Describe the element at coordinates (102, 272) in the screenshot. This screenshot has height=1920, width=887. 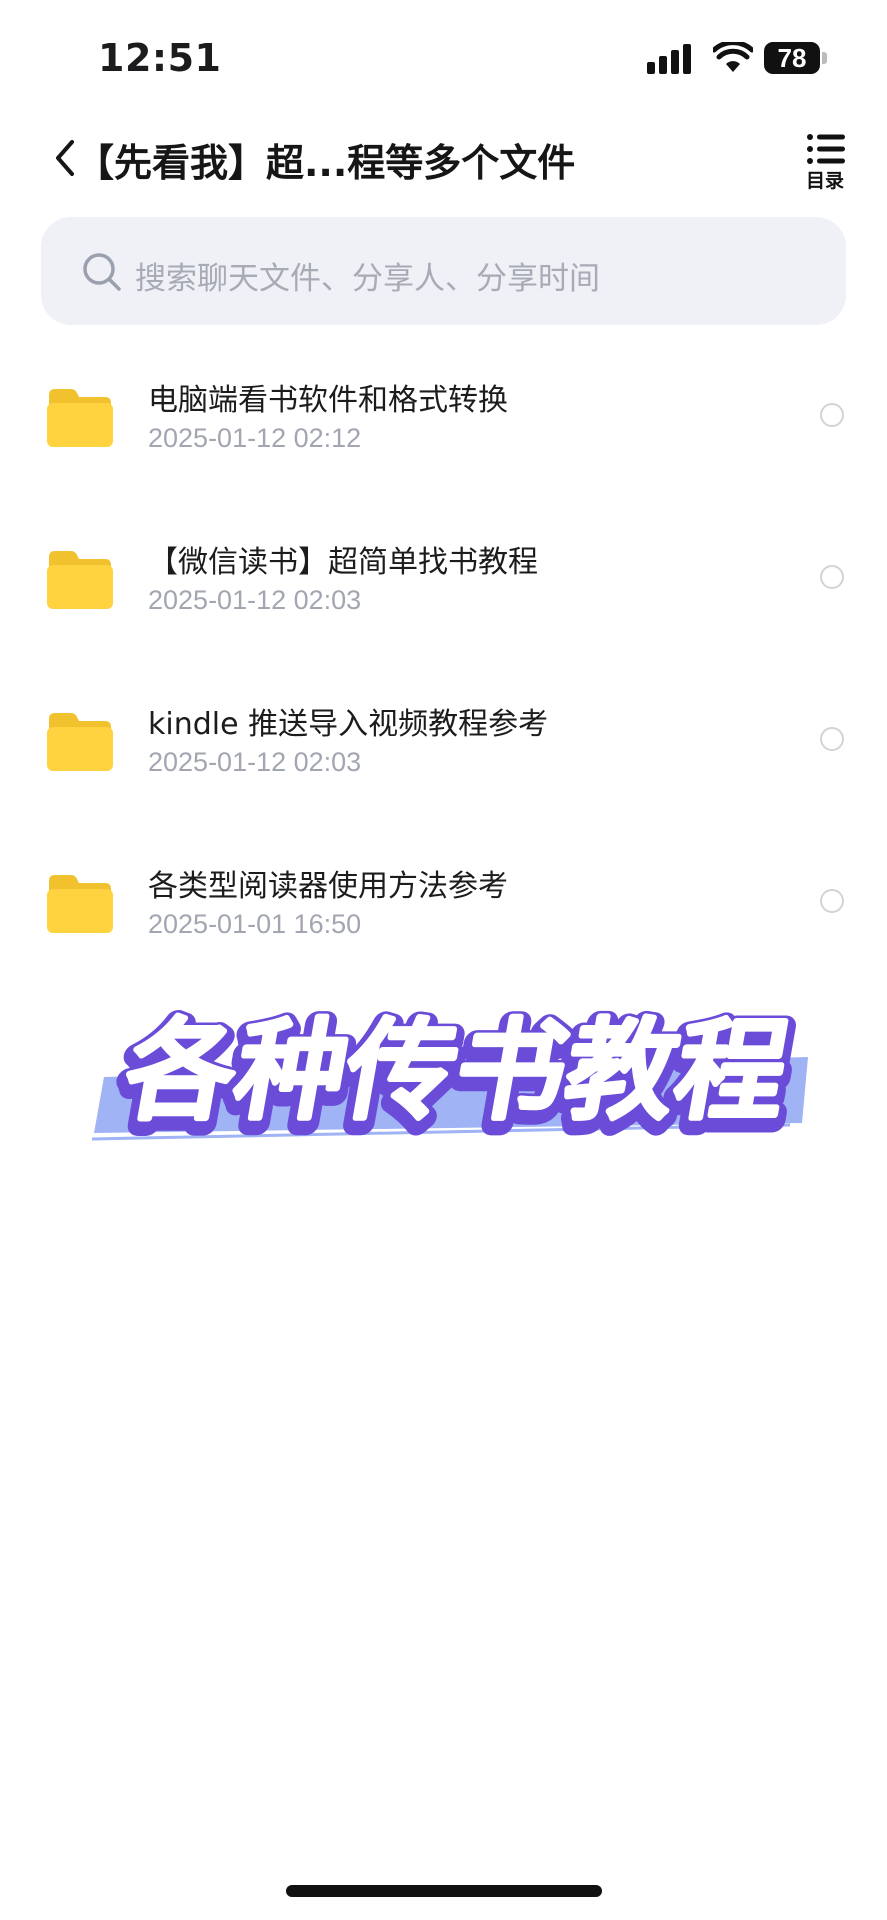
I see `search-icon` at that location.